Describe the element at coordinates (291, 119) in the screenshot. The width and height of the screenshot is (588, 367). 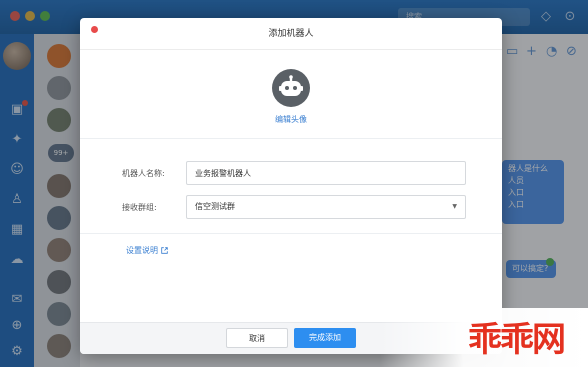
I see `edit-avatar-link: 编辑头像` at that location.